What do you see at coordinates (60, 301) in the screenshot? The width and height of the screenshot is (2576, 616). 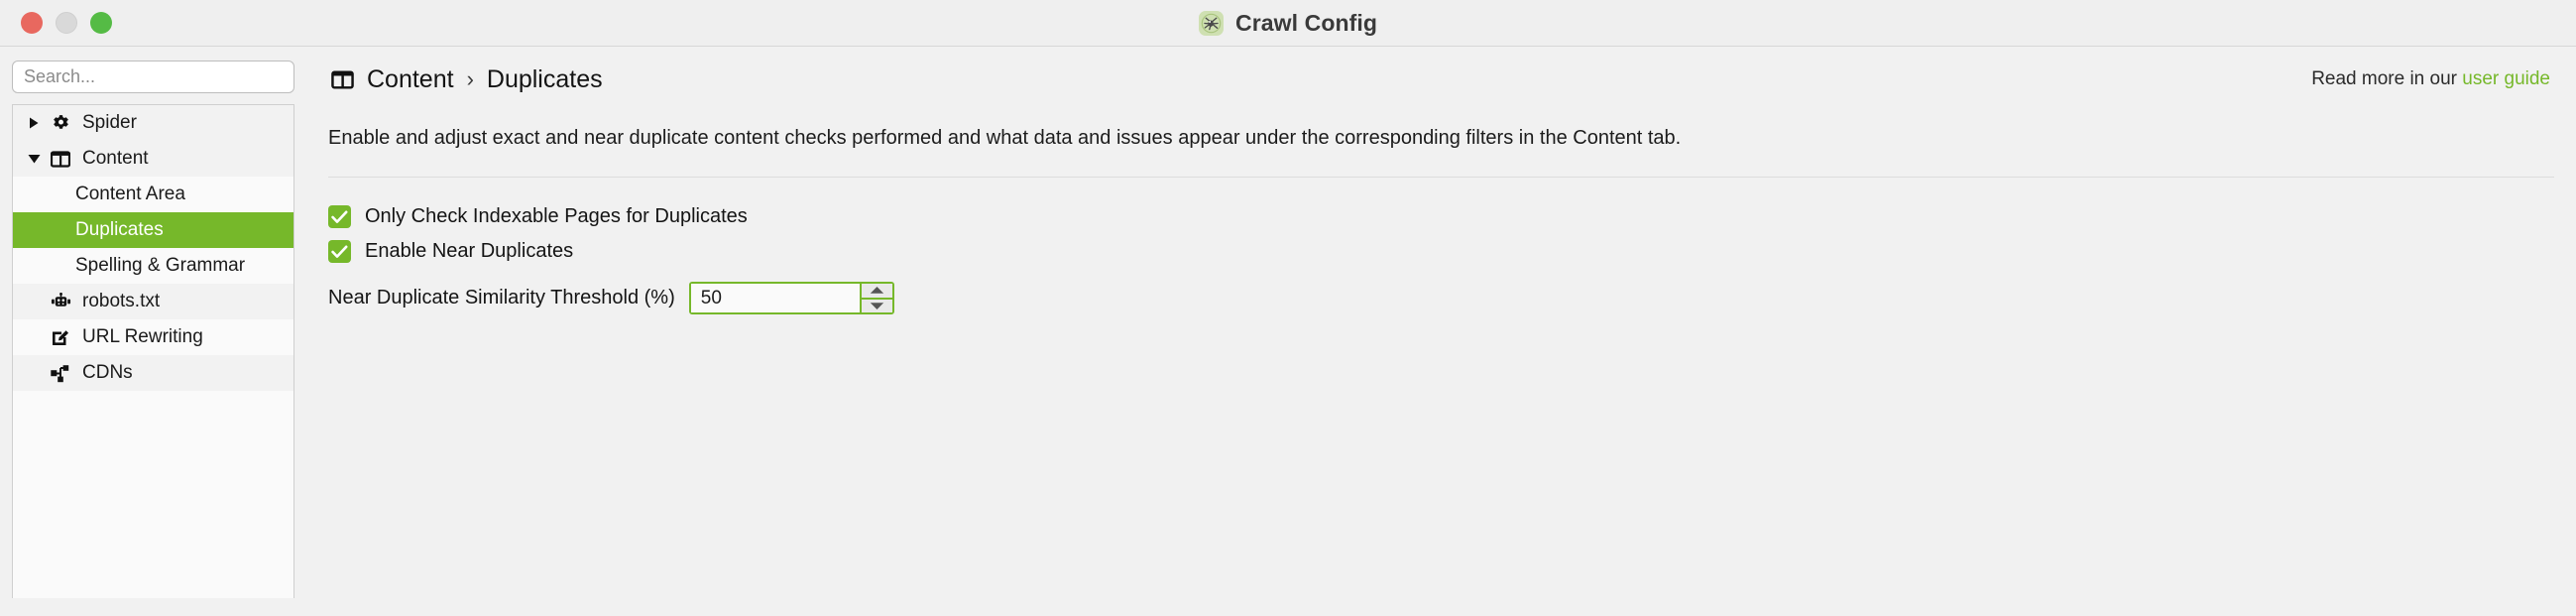 I see `robot-icon` at bounding box center [60, 301].